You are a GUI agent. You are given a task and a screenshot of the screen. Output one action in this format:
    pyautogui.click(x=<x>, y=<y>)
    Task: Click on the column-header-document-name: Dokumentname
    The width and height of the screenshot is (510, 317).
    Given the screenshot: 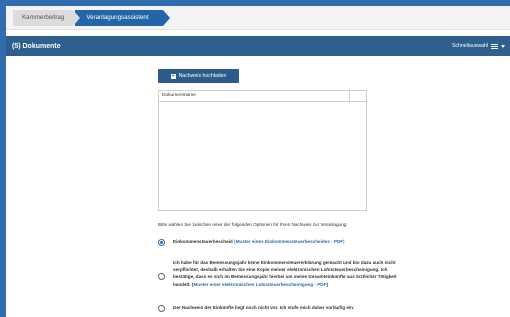 What is the action you would take?
    pyautogui.click(x=254, y=96)
    